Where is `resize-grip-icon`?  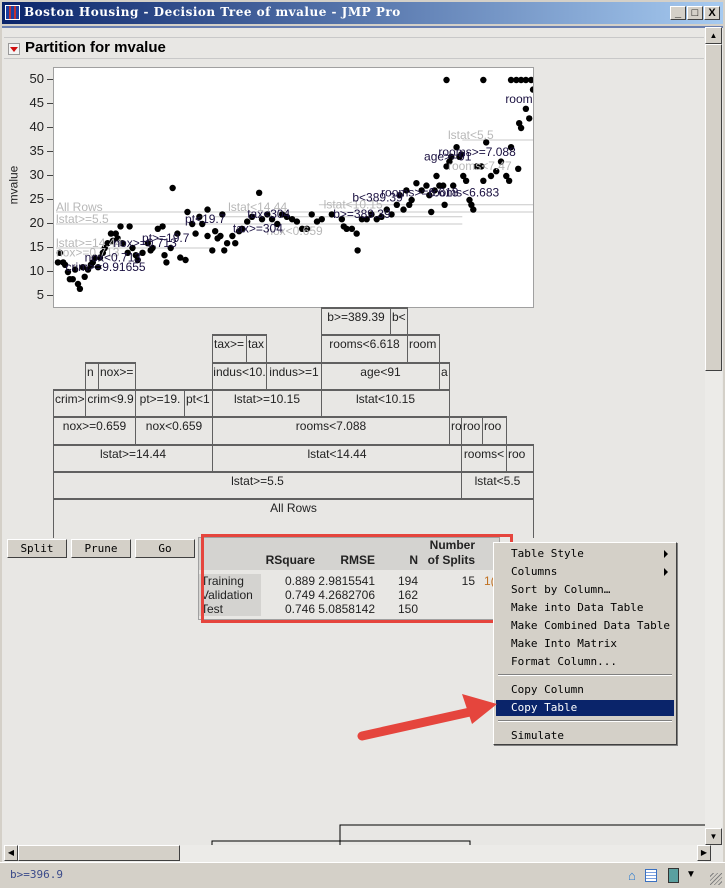 resize-grip-icon is located at coordinates (716, 879).